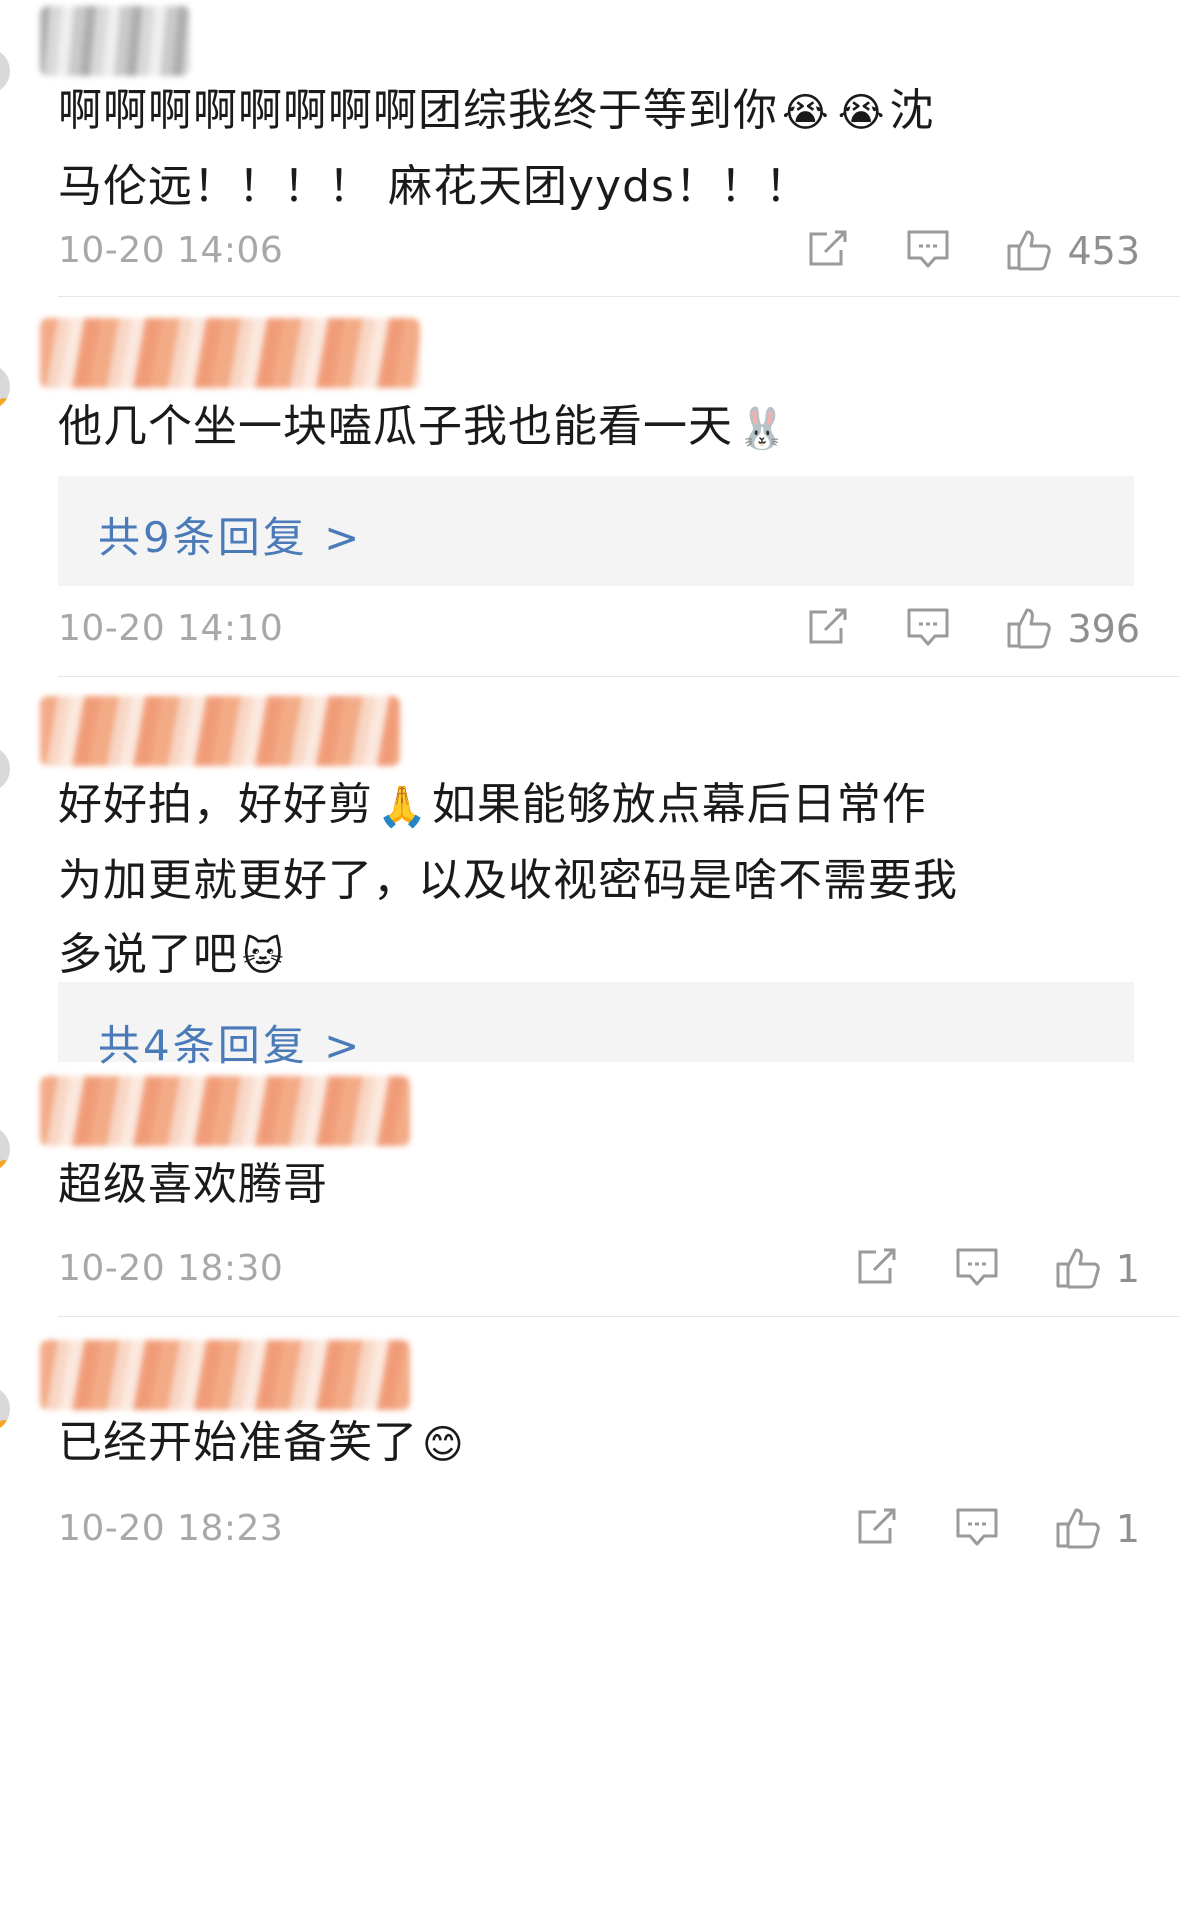 This screenshot has height=1908, width=1200. I want to click on comment-meta: 10-20 18:30 1, so click(599, 1269).